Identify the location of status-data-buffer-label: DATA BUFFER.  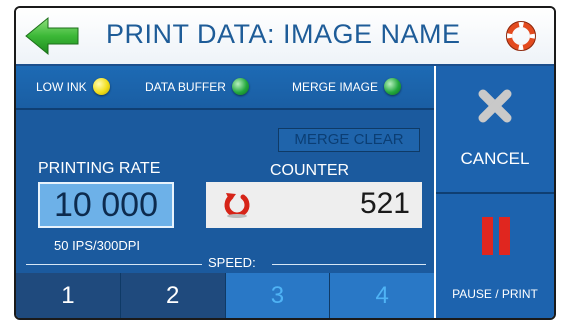
(185, 86).